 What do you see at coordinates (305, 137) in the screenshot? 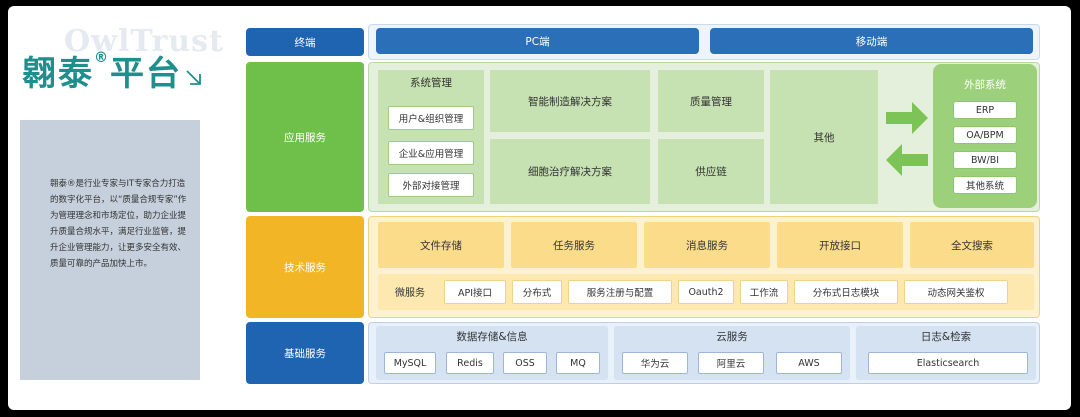
I see `app-service-label: 应用服务` at bounding box center [305, 137].